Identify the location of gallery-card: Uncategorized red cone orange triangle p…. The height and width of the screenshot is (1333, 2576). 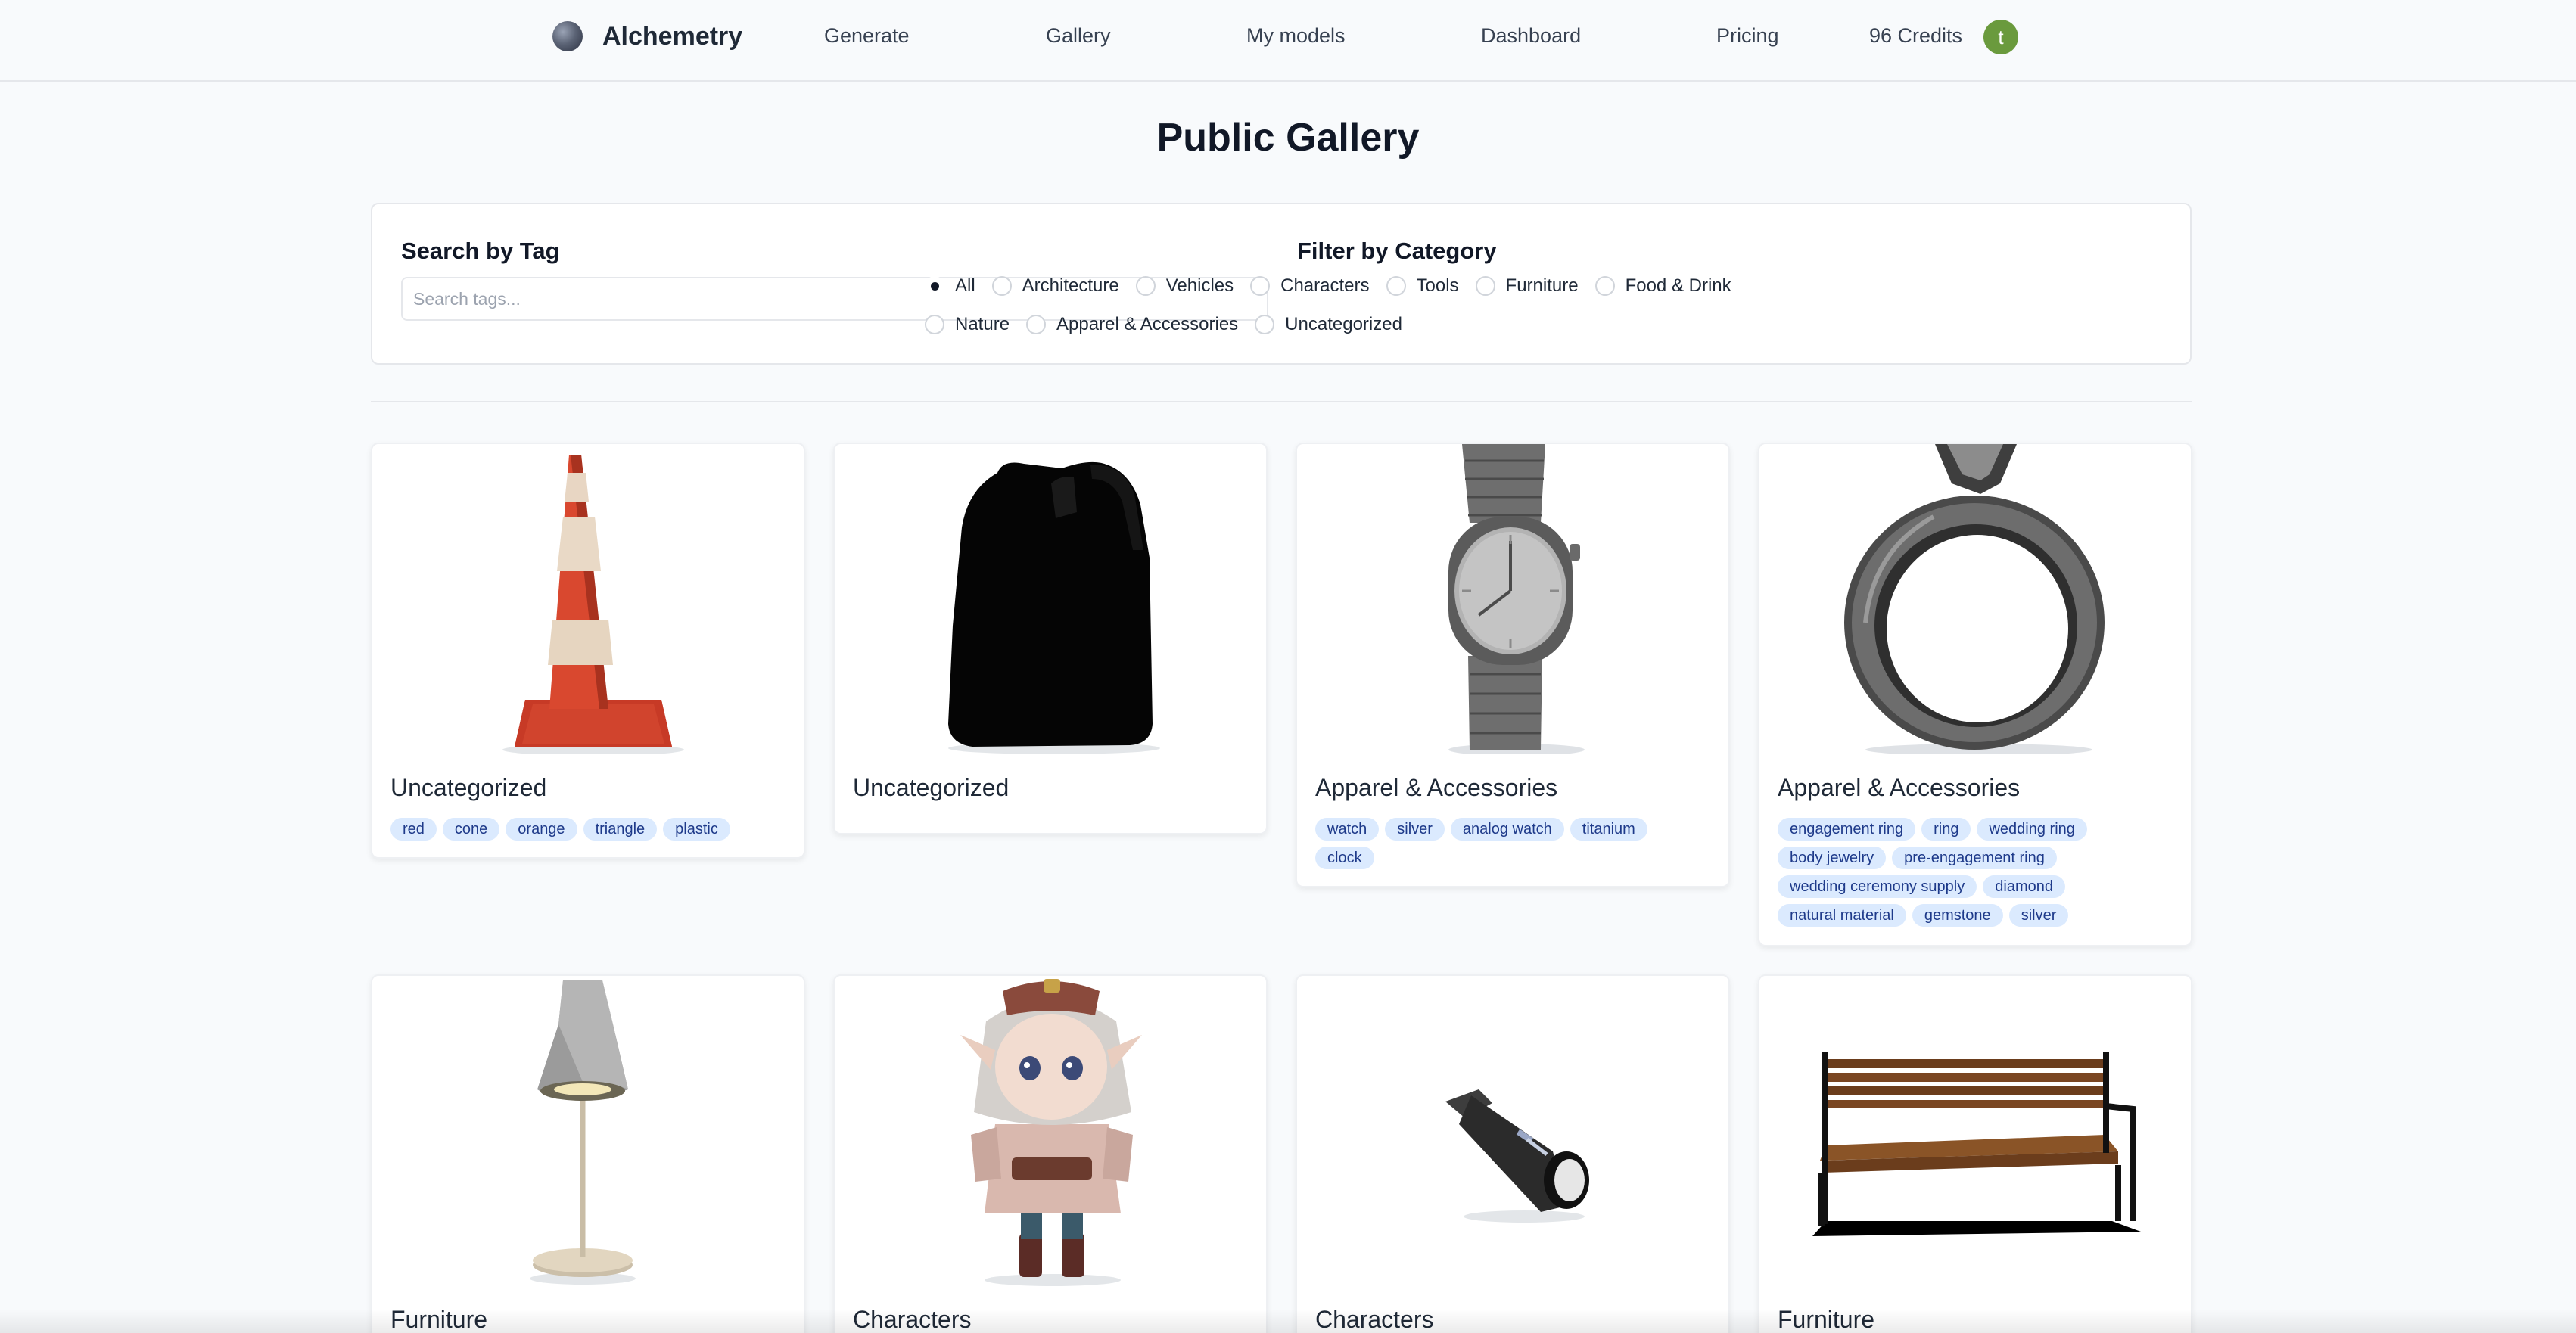
(588, 651).